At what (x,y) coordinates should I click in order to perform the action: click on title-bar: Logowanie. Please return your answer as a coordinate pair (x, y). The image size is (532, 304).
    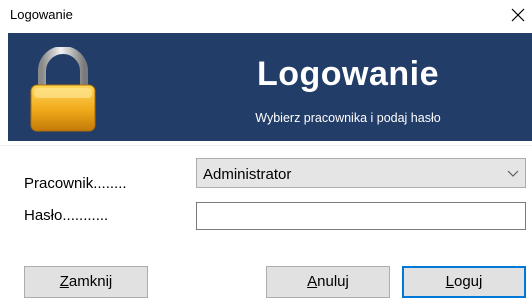
    Looking at the image, I should click on (266, 15).